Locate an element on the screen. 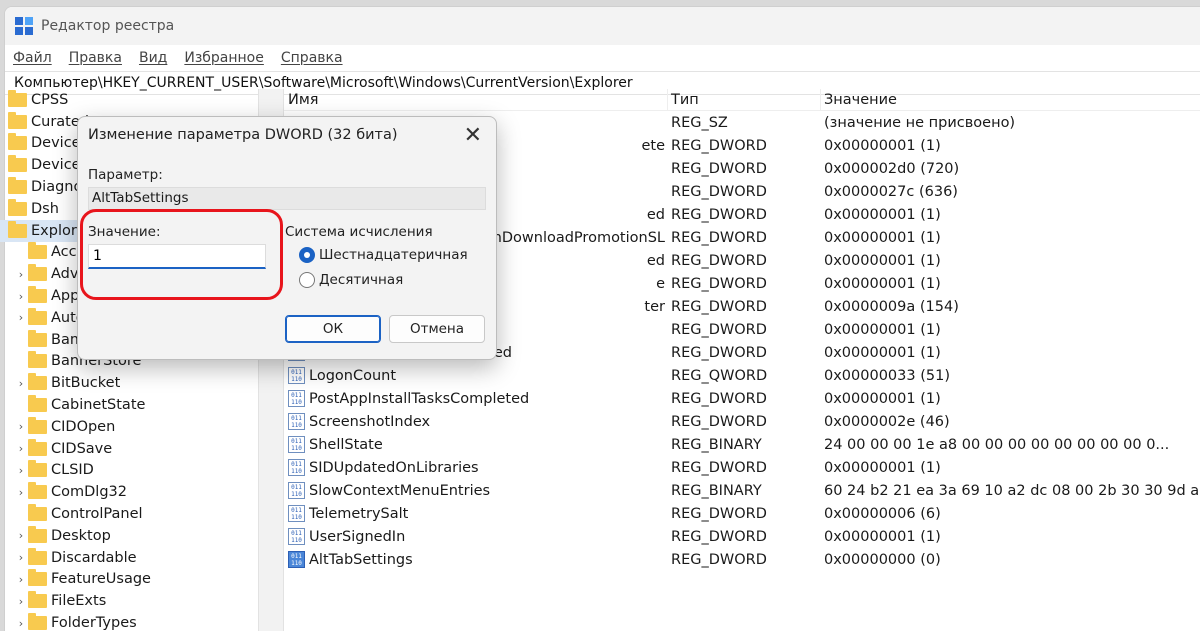 The width and height of the screenshot is (1200, 631). tree-item: › CLSID is located at coordinates (136, 471).